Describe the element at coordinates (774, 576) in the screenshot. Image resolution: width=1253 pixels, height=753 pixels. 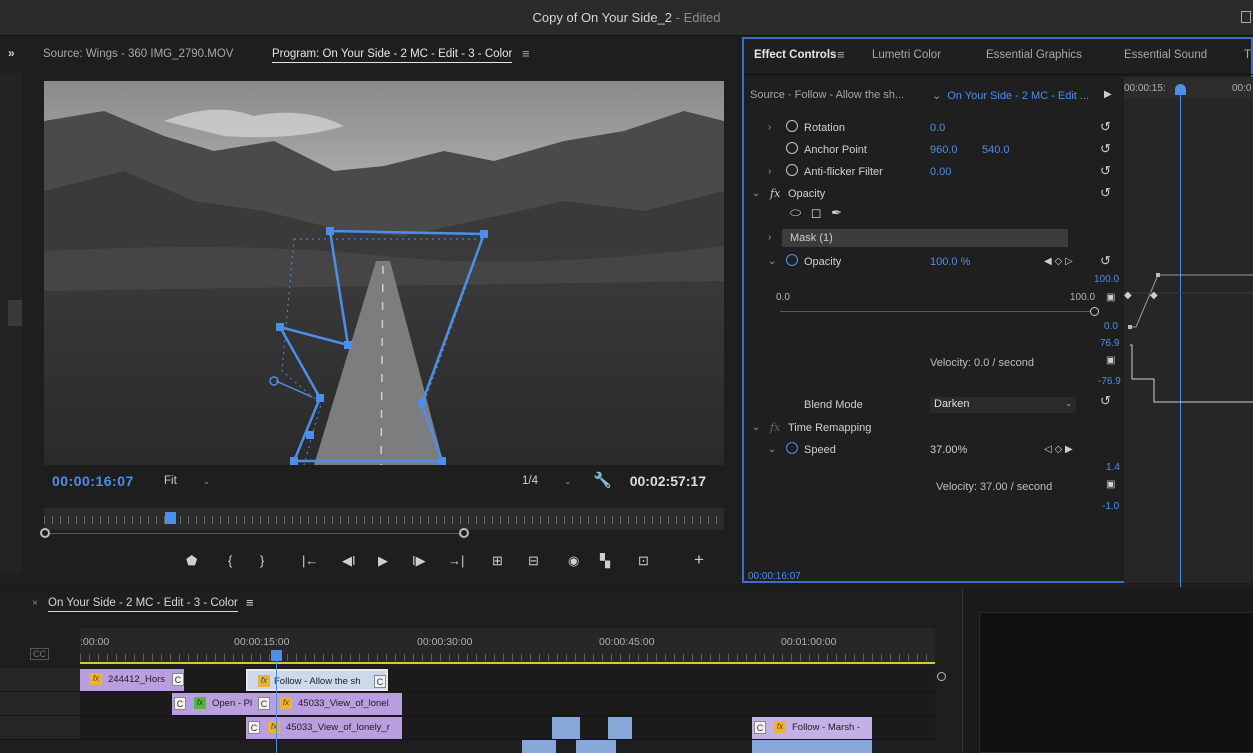
I see `effect-controls-timecode: 00:00:16:07` at that location.